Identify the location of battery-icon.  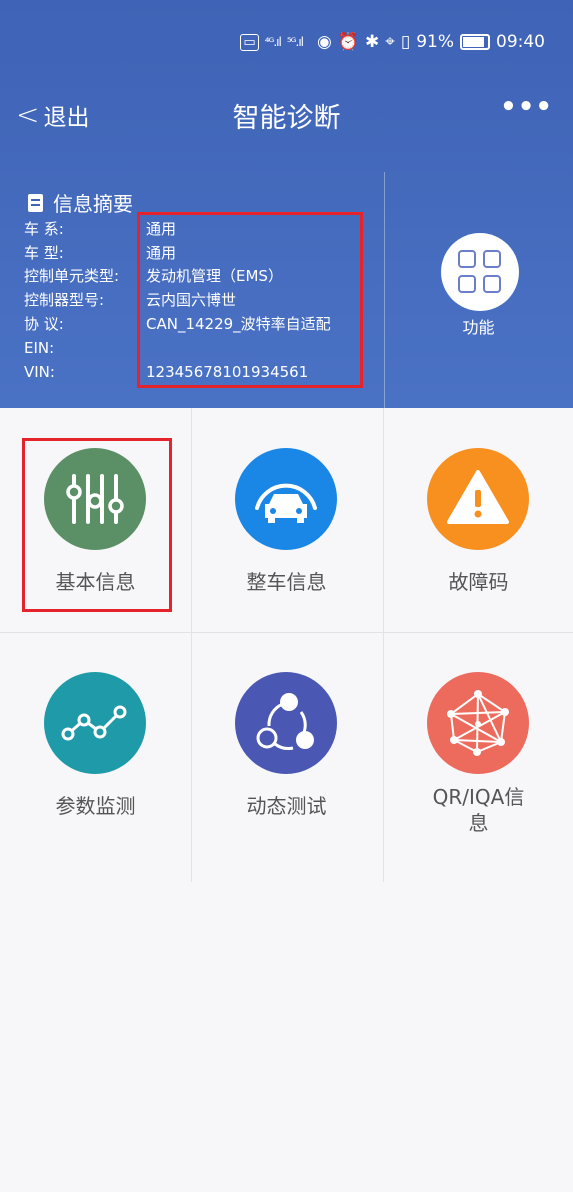
(475, 42).